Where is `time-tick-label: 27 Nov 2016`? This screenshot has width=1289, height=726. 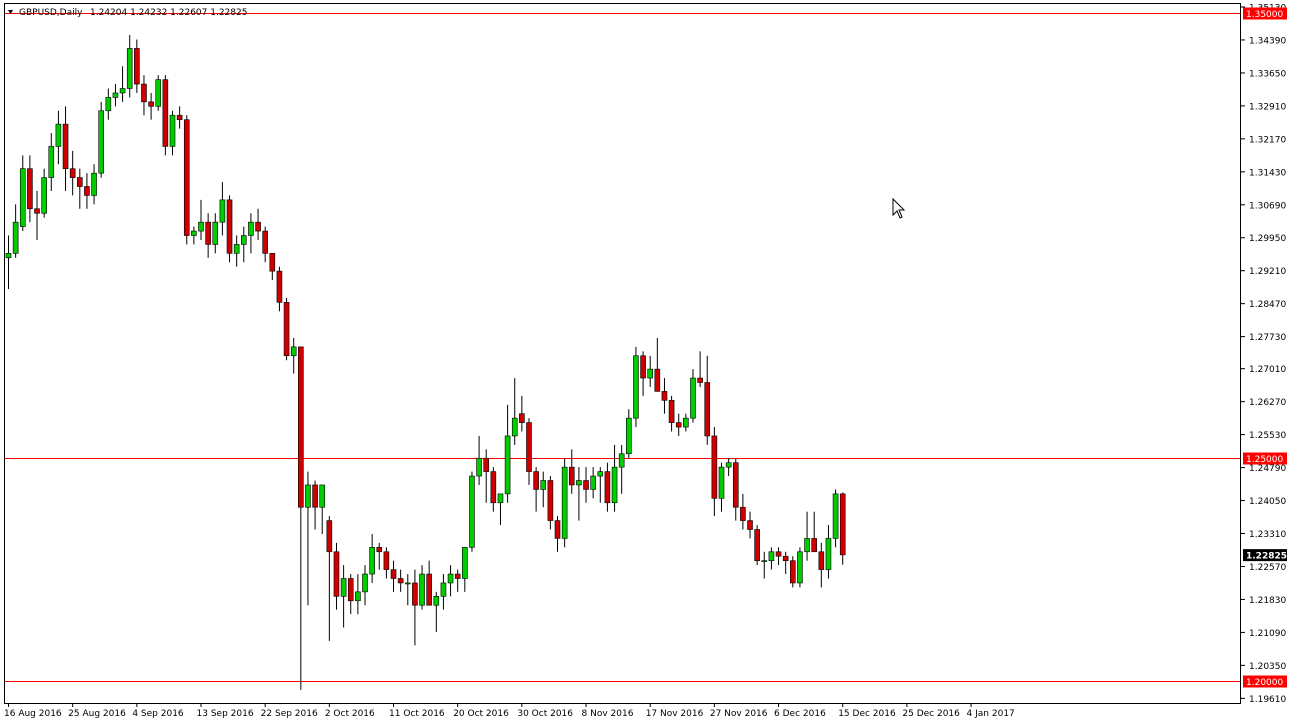
time-tick-label: 27 Nov 2016 is located at coordinates (739, 714).